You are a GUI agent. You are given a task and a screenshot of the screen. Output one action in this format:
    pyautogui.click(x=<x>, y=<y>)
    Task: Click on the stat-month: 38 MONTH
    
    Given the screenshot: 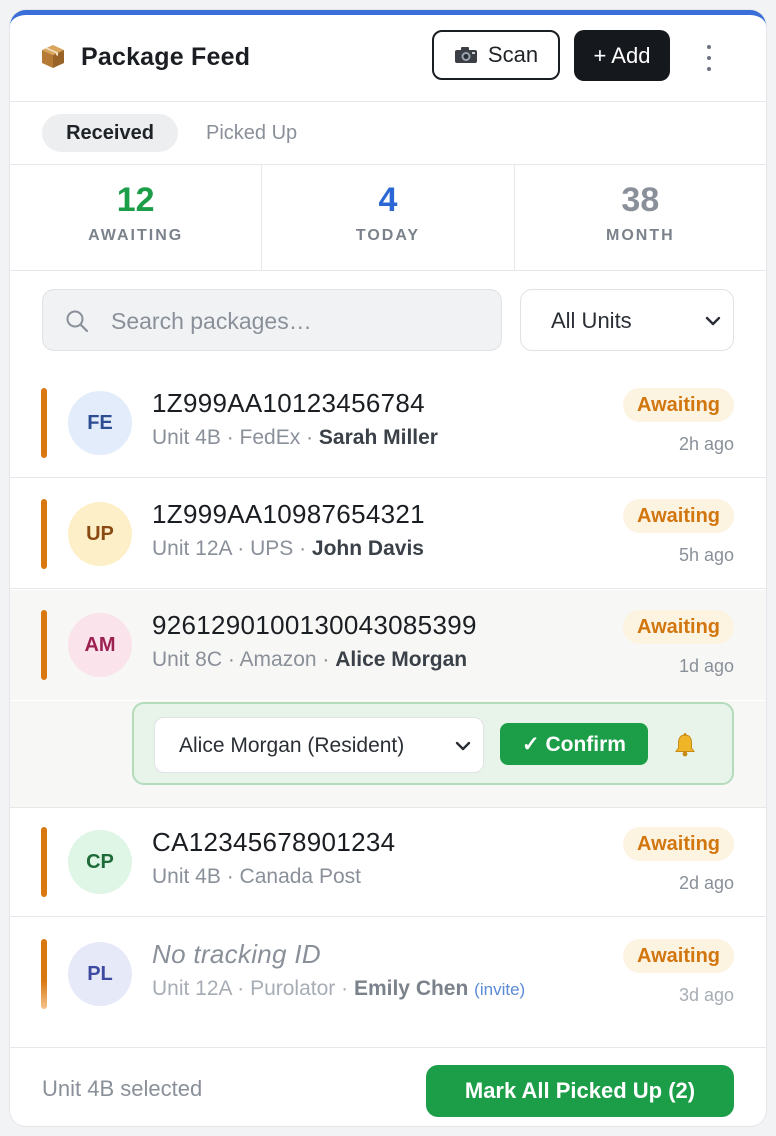 What is the action you would take?
    pyautogui.click(x=640, y=217)
    